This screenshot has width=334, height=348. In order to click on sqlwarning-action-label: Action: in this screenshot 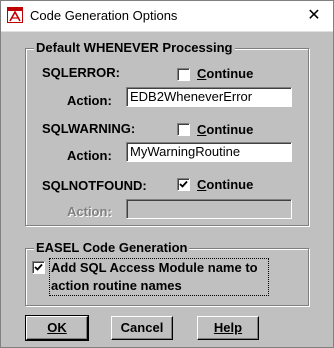, I will do `click(89, 155)`.